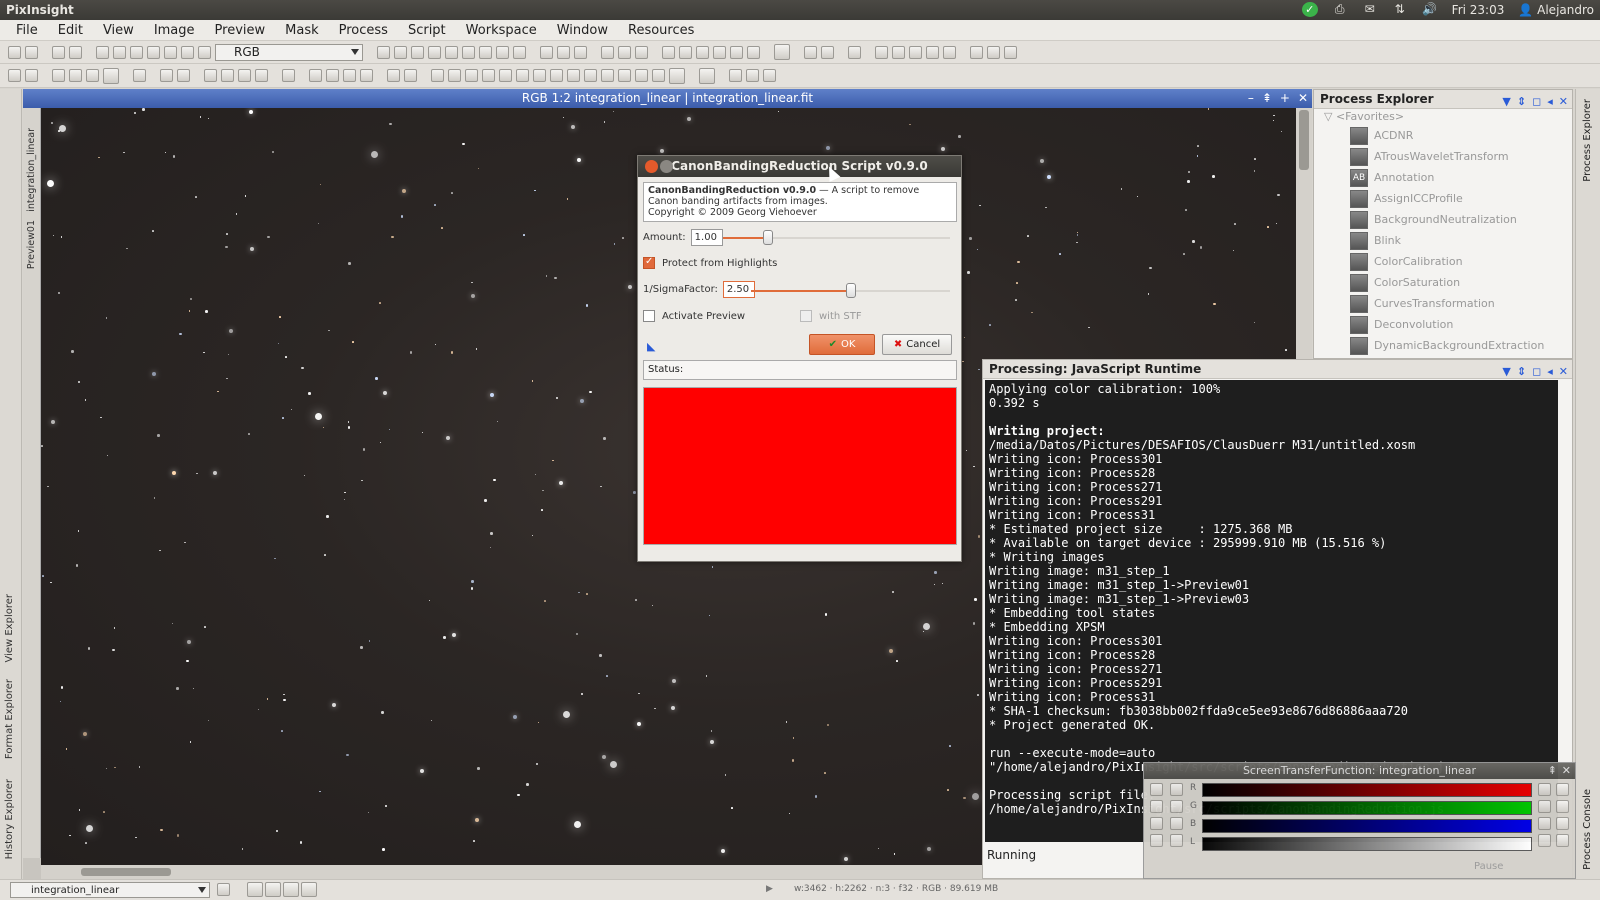 This screenshot has width=1600, height=900. Describe the element at coordinates (9, 719) in the screenshot. I see `tab-format-explorer: Format Explorer` at that location.